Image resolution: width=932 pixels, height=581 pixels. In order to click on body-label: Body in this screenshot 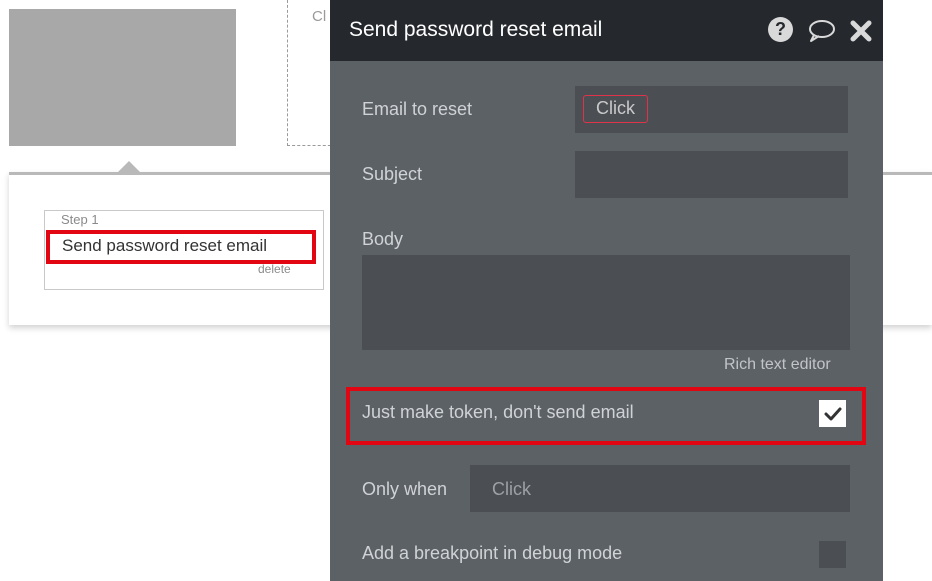, I will do `click(383, 239)`.